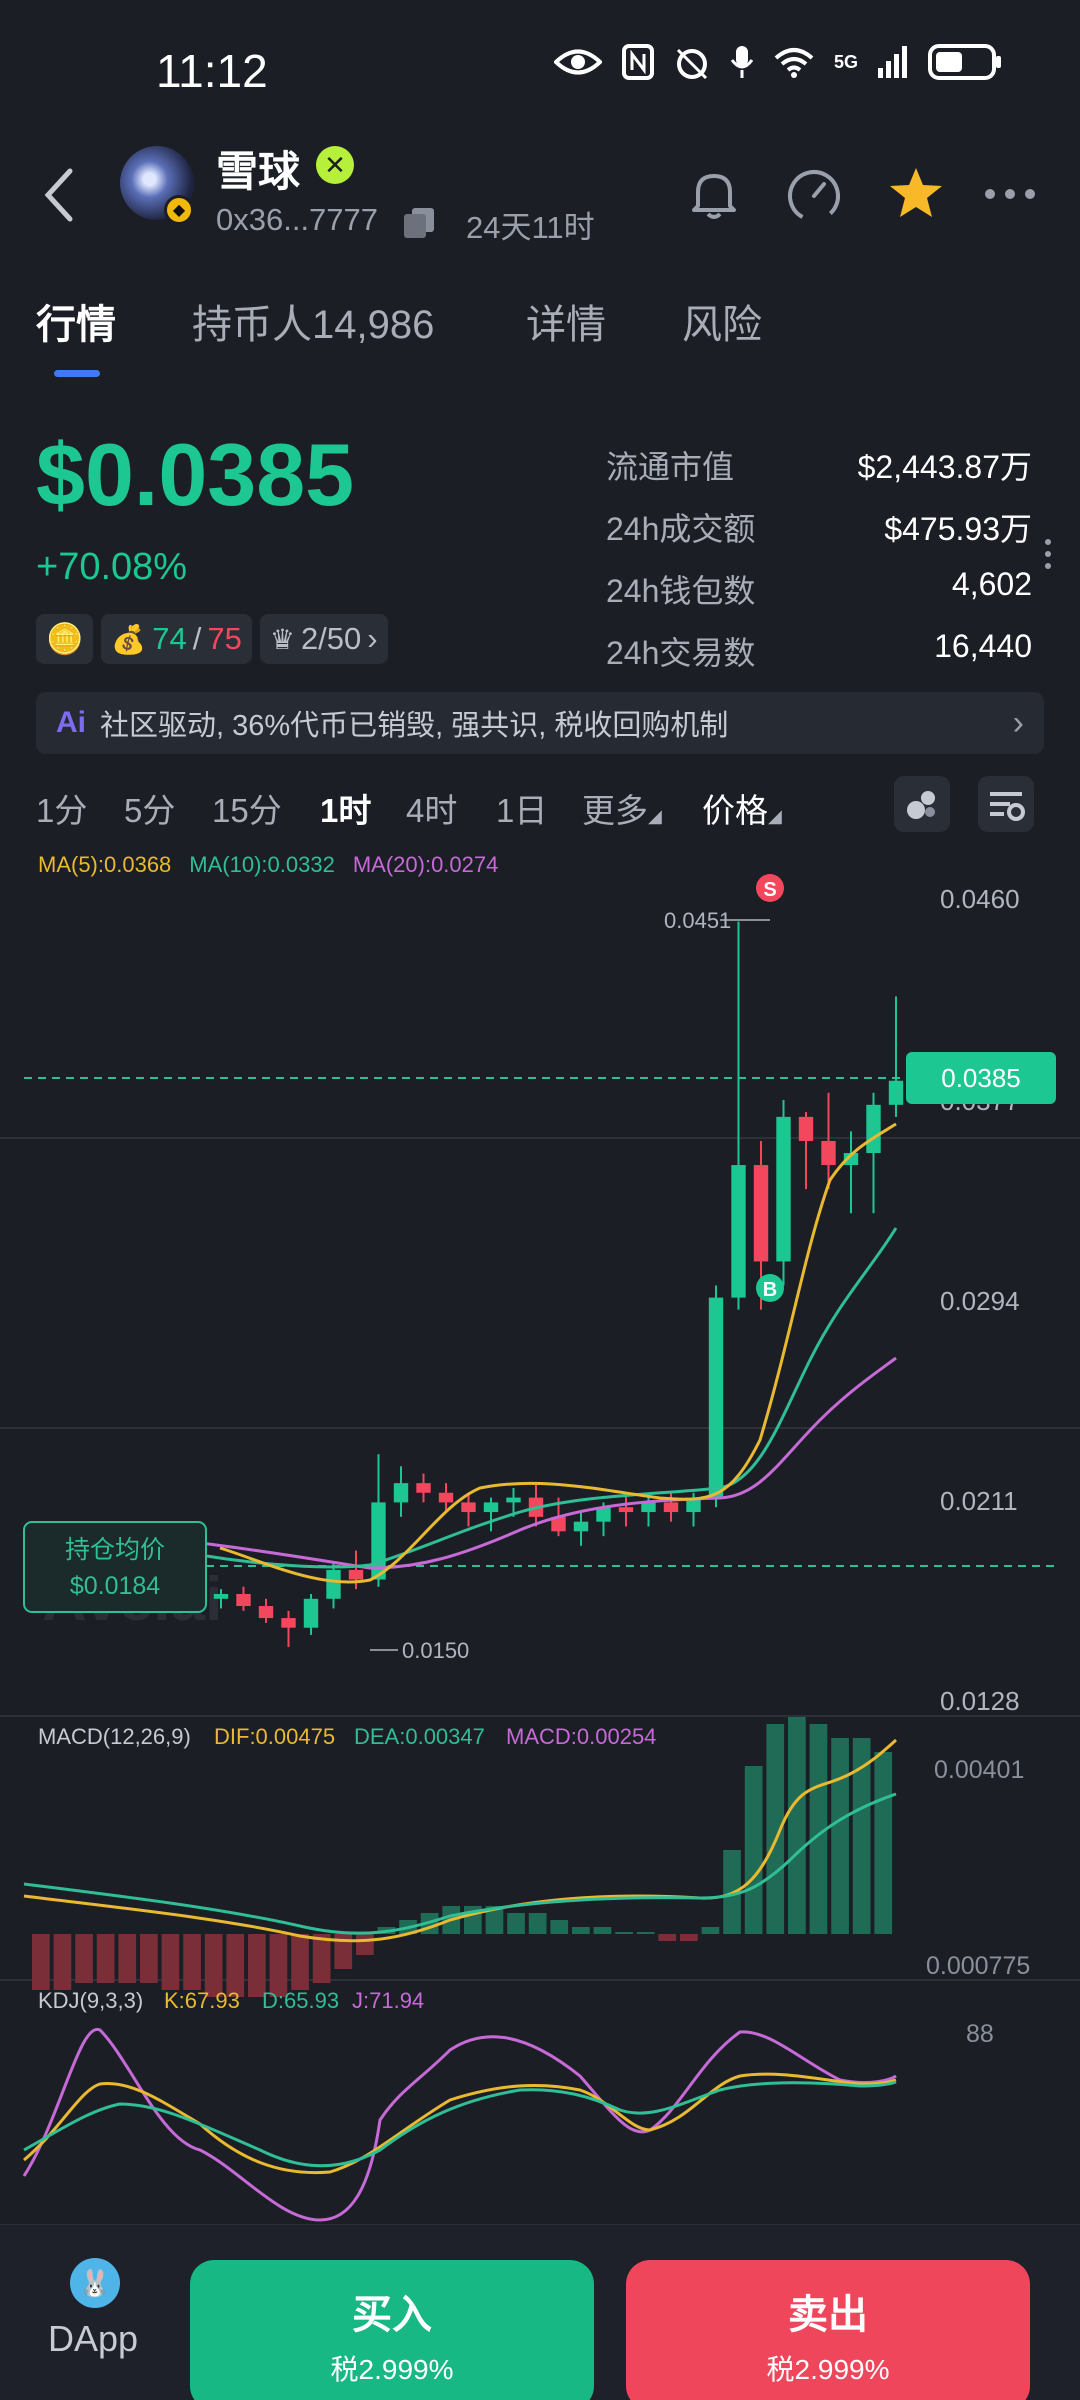 The image size is (1080, 2400). Describe the element at coordinates (61, 808) in the screenshot. I see `interval-1m: 1分` at that location.